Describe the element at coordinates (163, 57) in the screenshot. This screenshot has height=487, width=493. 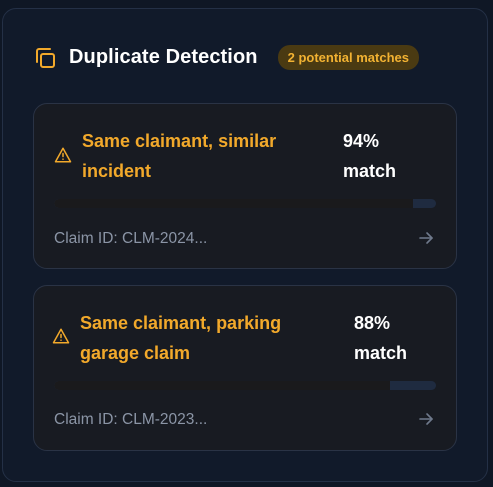
I see `panel-title: Duplicate Detection` at that location.